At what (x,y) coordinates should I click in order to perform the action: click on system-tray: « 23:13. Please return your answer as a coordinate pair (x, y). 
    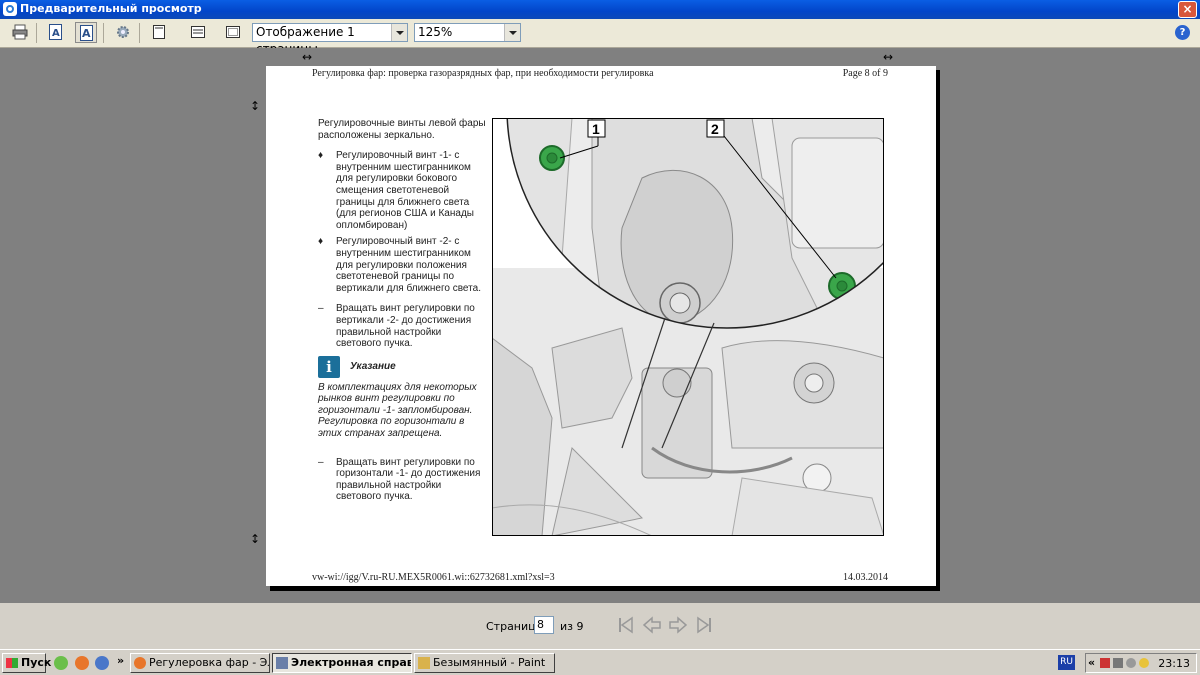
    Looking at the image, I should click on (1141, 663).